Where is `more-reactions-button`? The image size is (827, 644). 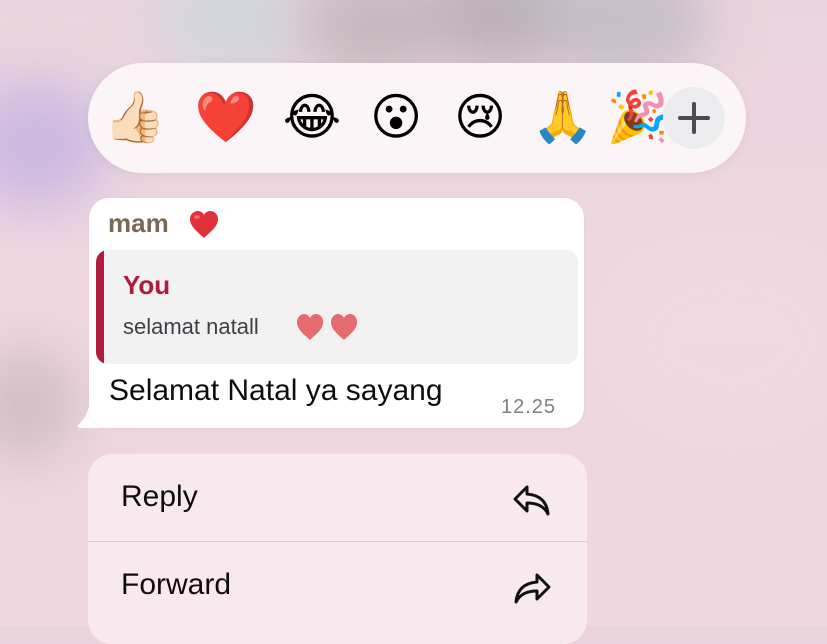 more-reactions-button is located at coordinates (694, 118).